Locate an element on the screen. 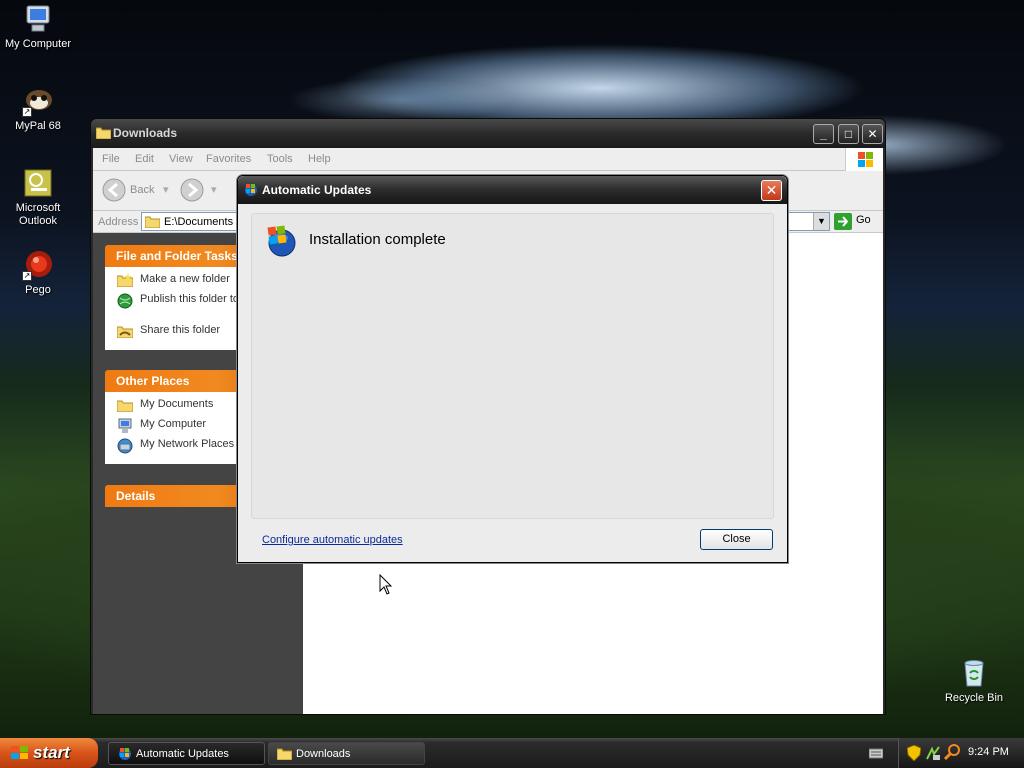 The width and height of the screenshot is (1024, 768). desktop-icon-label: My Computer is located at coordinates (38, 44).